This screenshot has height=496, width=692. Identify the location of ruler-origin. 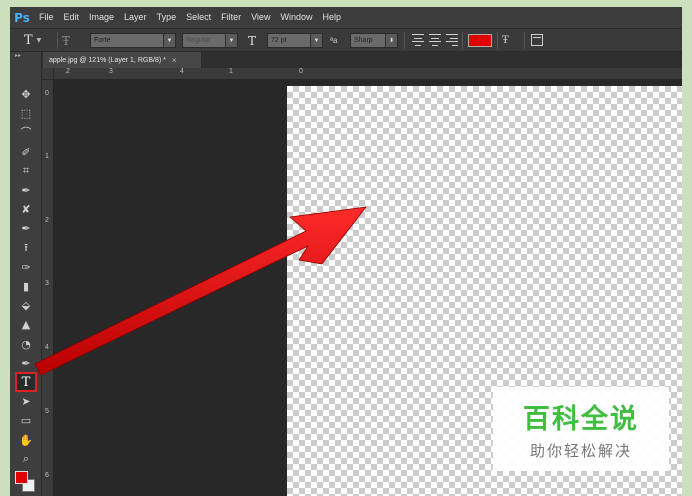
(48, 74).